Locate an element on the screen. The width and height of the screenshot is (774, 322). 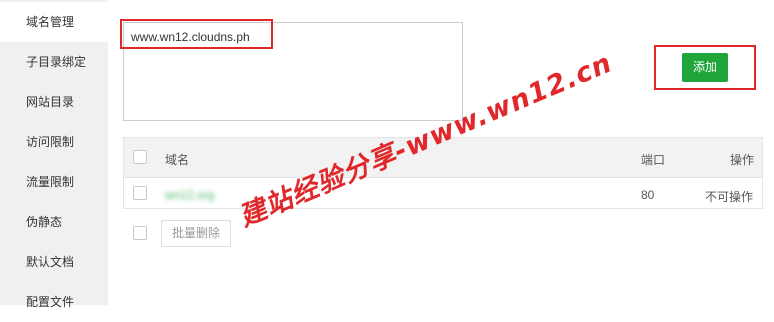
select-all-checkbox is located at coordinates (140, 157).